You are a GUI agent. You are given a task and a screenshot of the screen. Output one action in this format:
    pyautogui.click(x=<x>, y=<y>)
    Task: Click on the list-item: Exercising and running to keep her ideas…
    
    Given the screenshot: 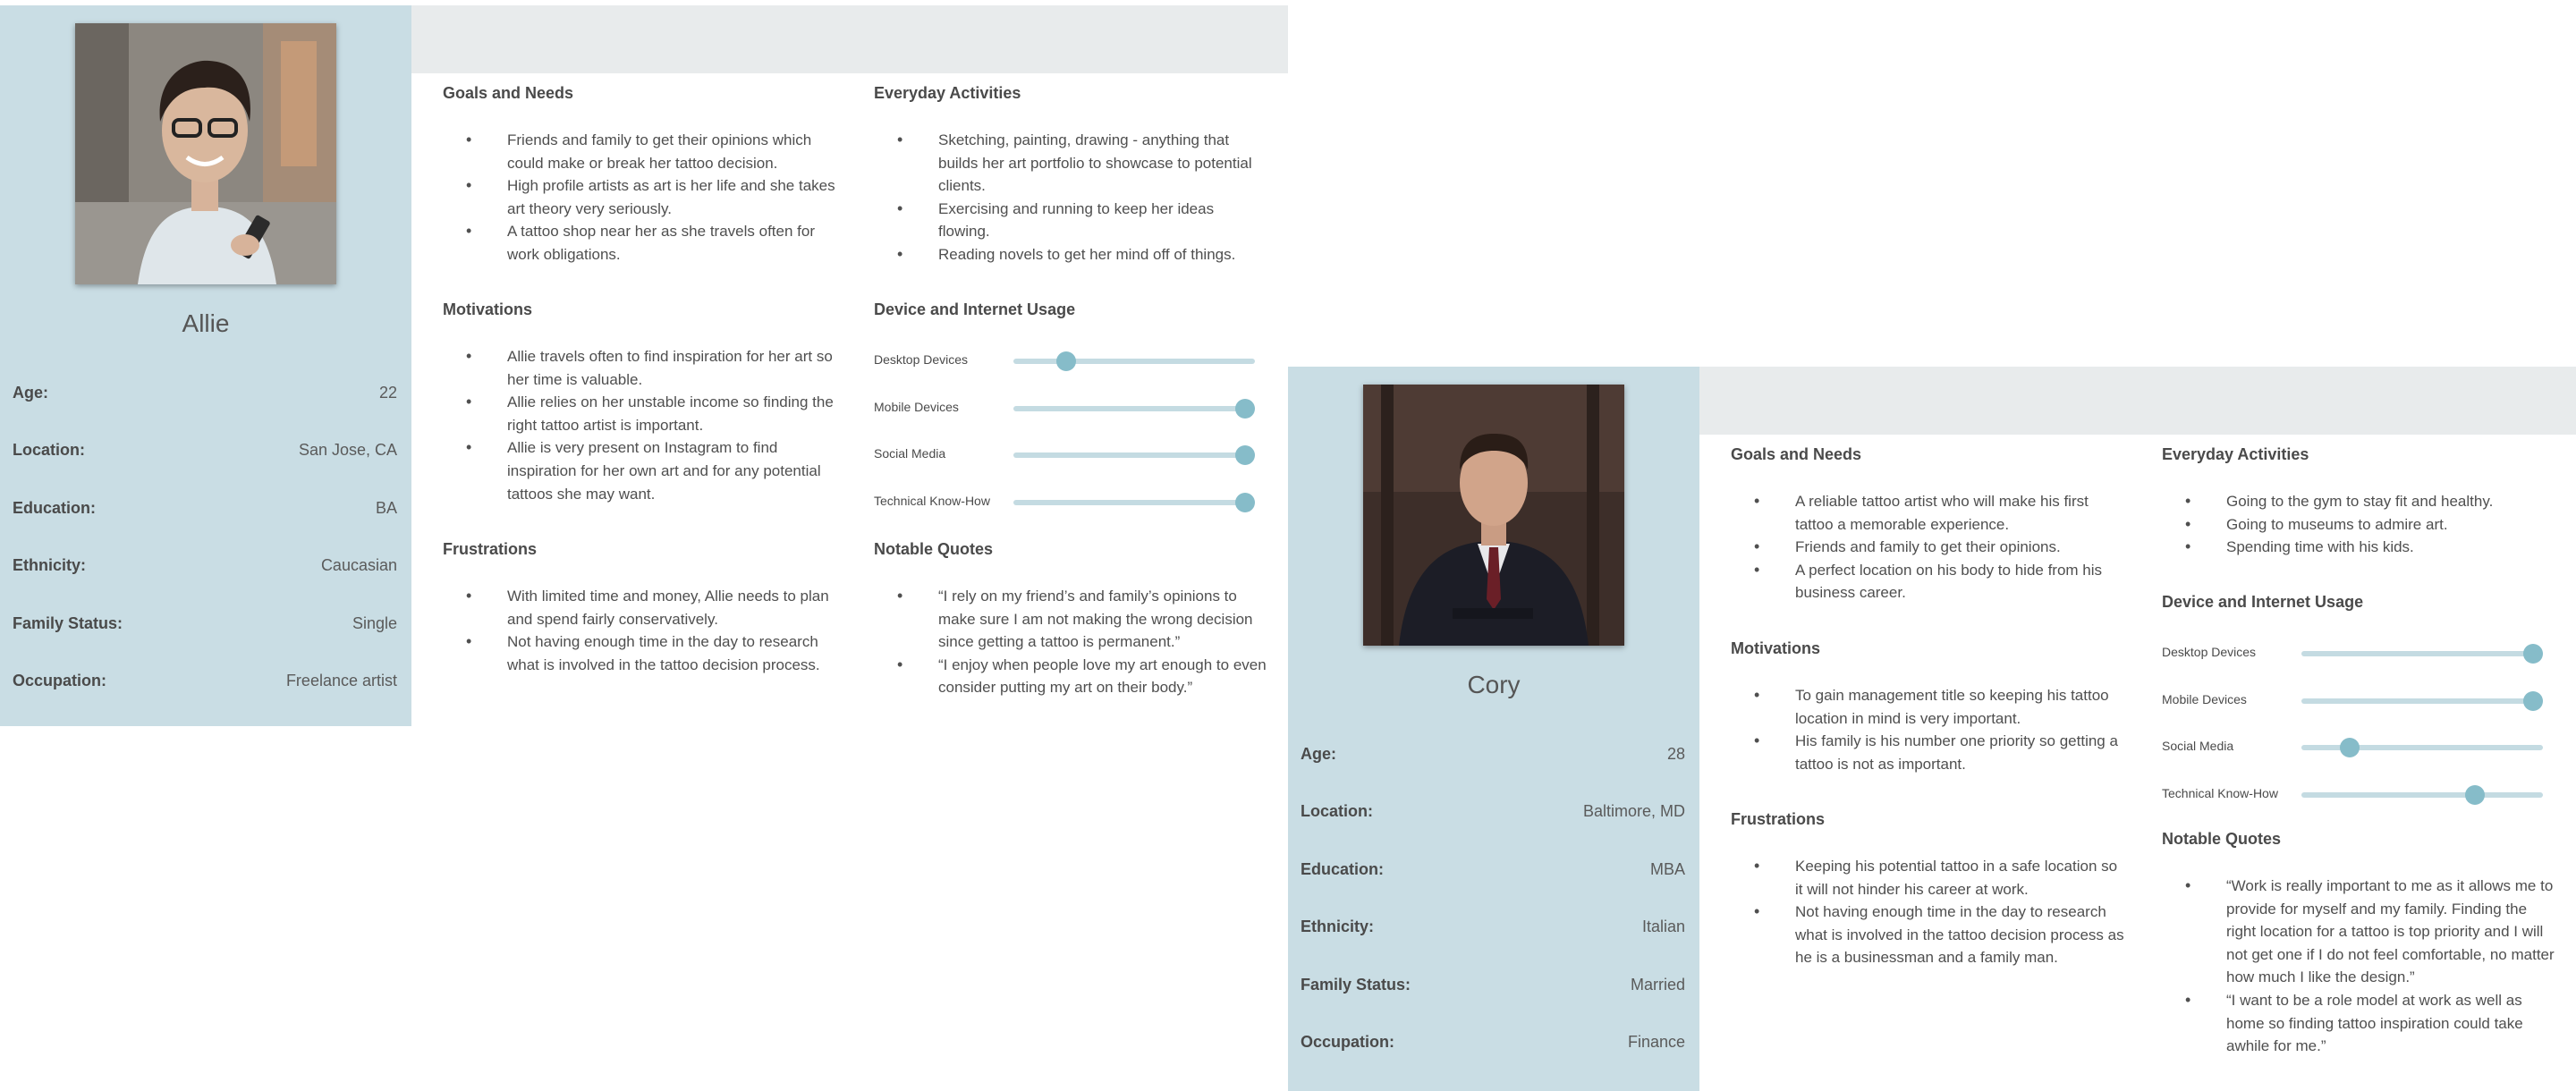 What is the action you would take?
    pyautogui.click(x=1070, y=220)
    